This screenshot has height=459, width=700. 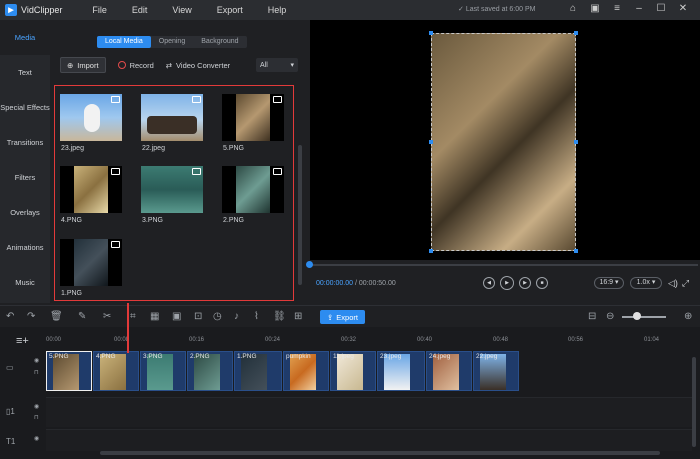 What do you see at coordinates (279, 316) in the screenshot?
I see `link-icon: ⛓` at bounding box center [279, 316].